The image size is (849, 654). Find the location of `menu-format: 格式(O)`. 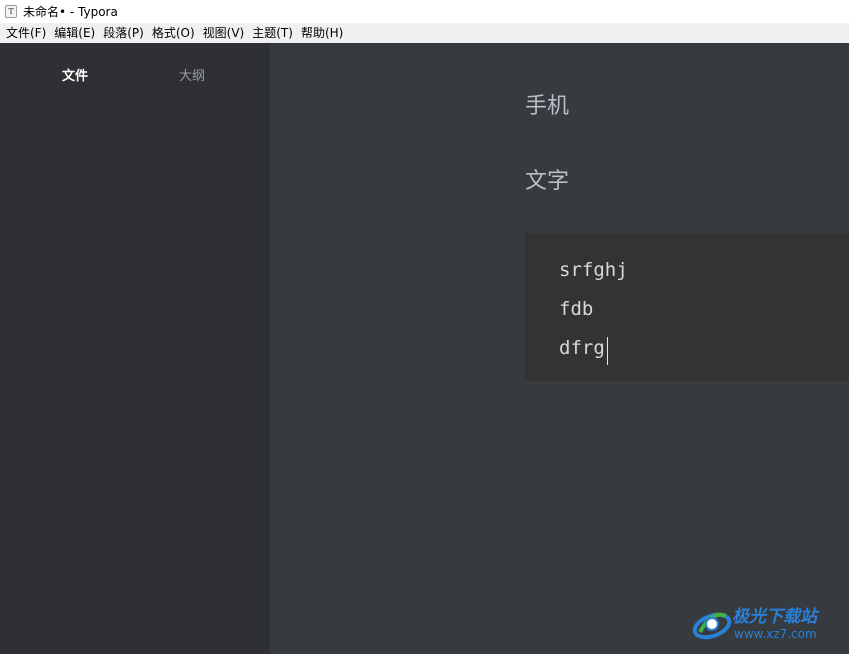

menu-format: 格式(O) is located at coordinates (173, 33).